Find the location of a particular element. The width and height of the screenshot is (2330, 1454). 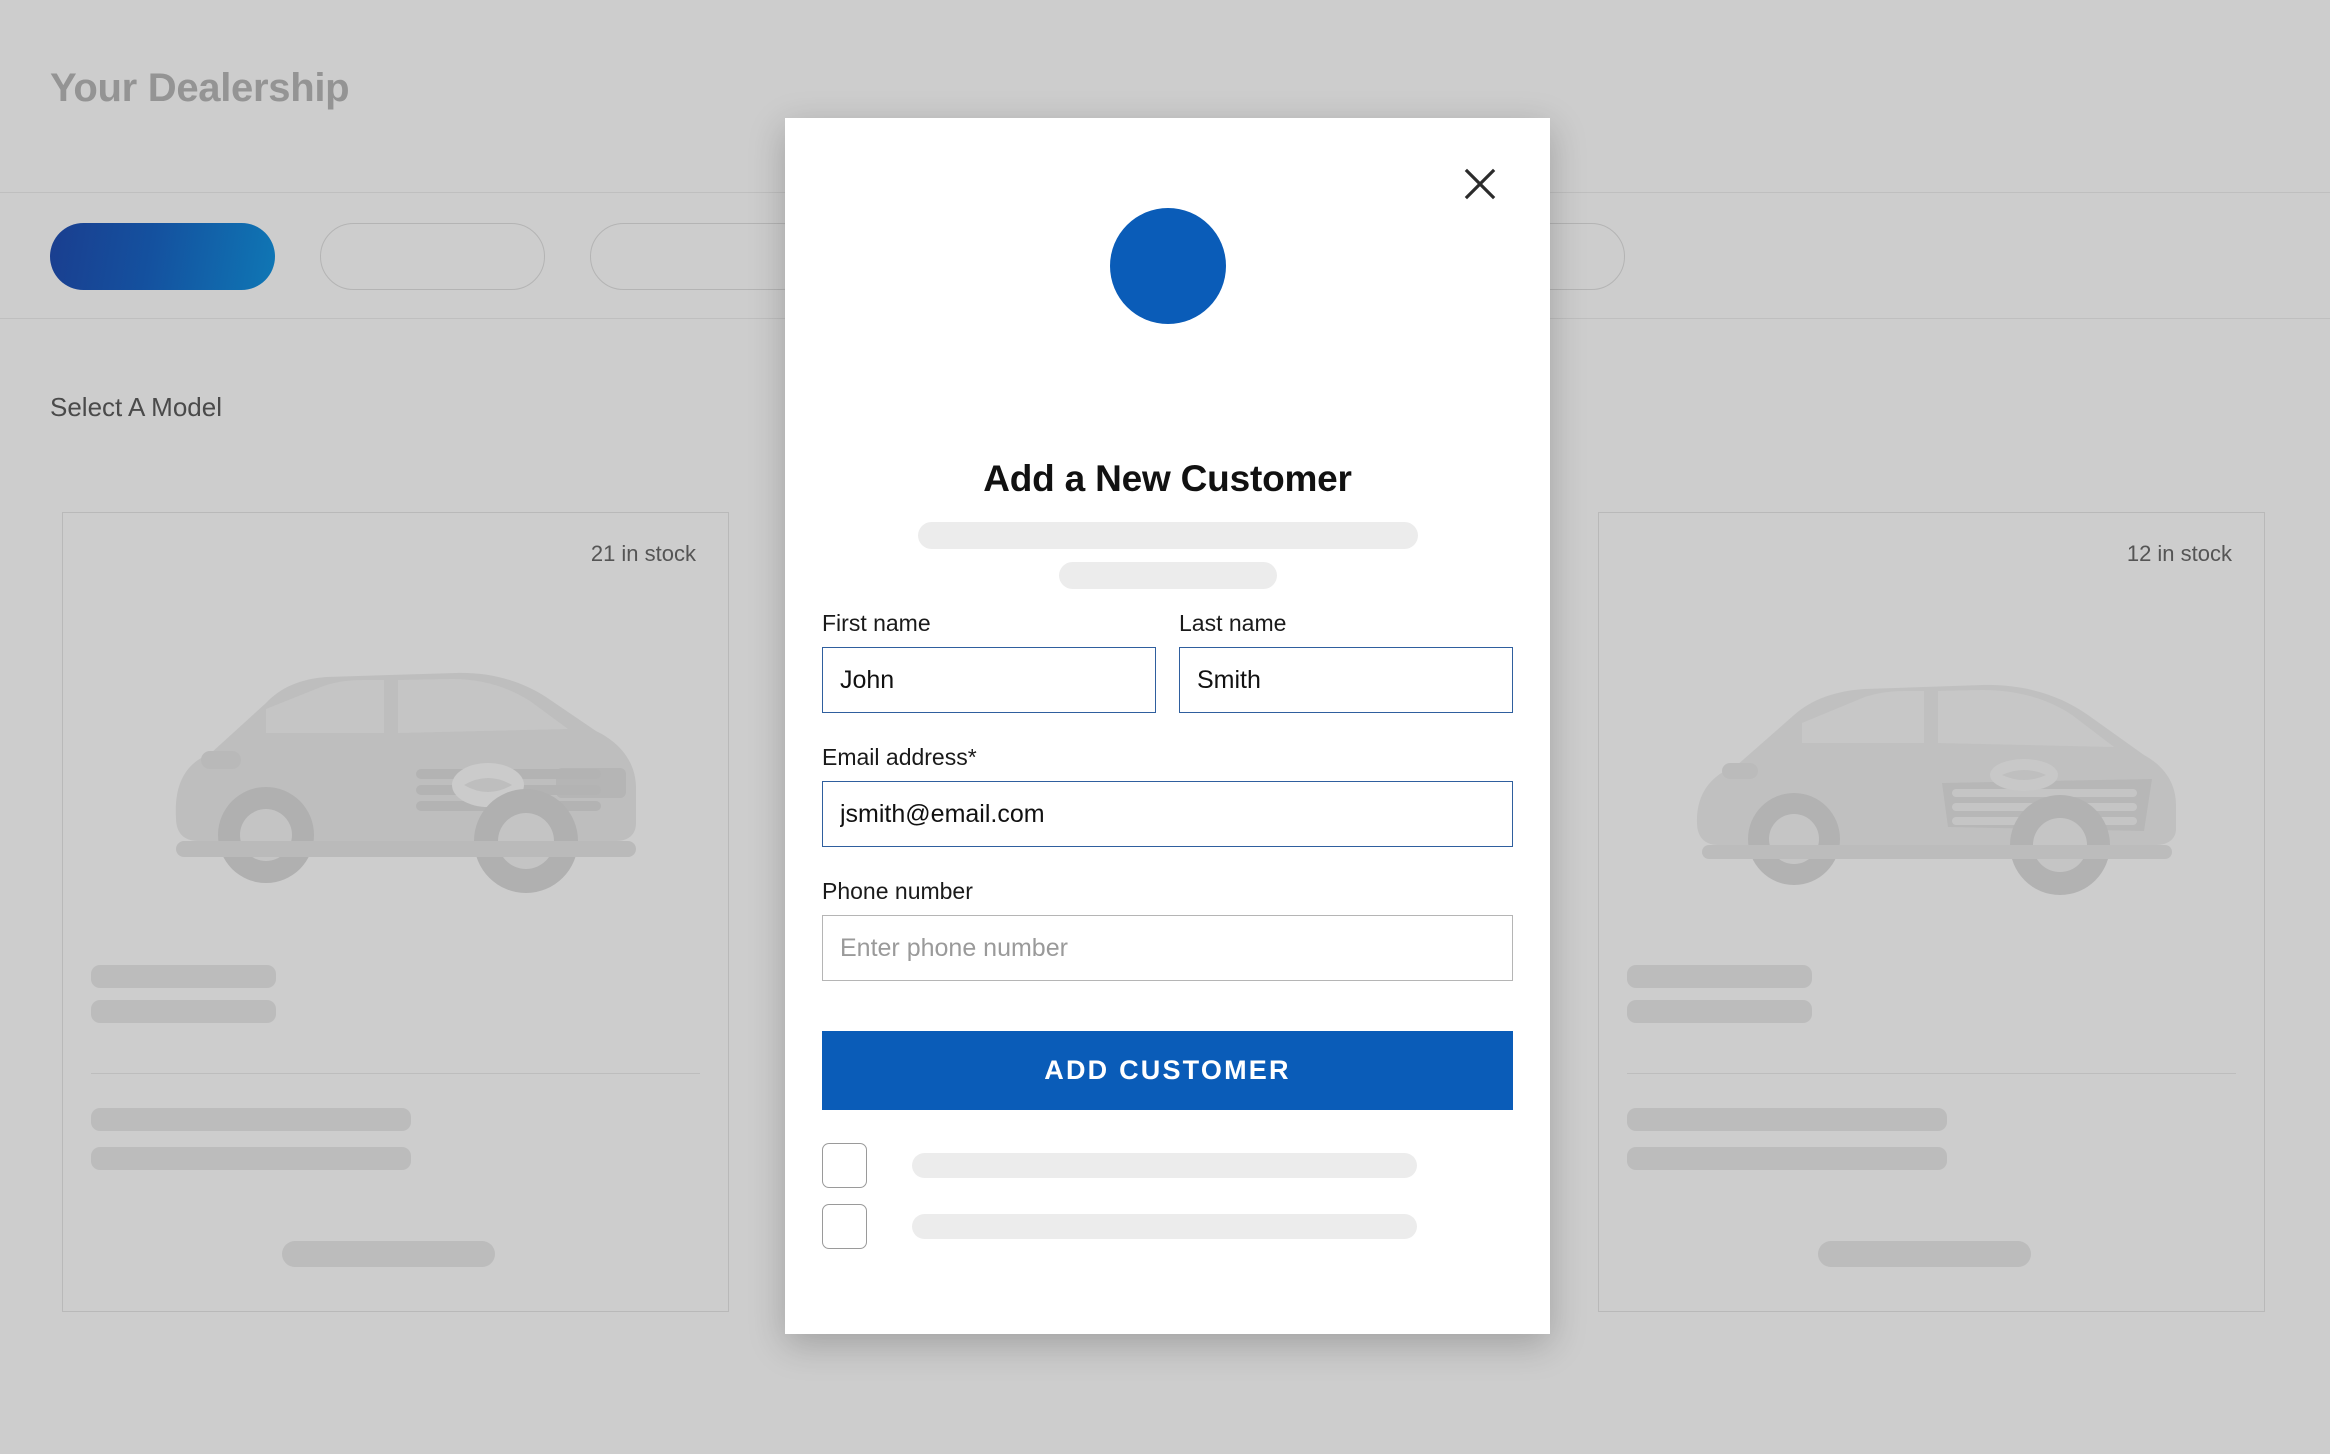

page-title: Your Dealership is located at coordinates (200, 88).